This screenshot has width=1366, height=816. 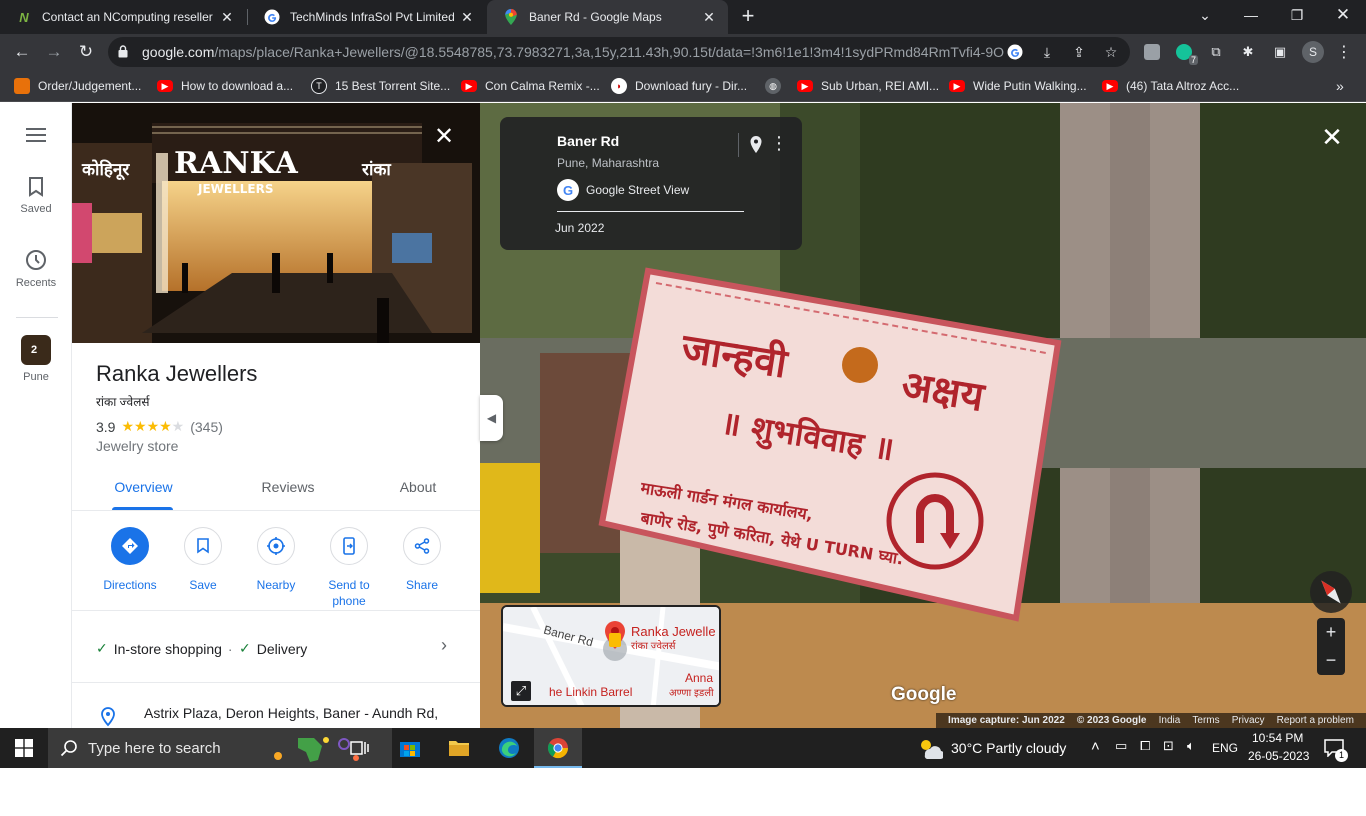 I want to click on bookmark-star-icon: ☆, so click(x=1111, y=52).